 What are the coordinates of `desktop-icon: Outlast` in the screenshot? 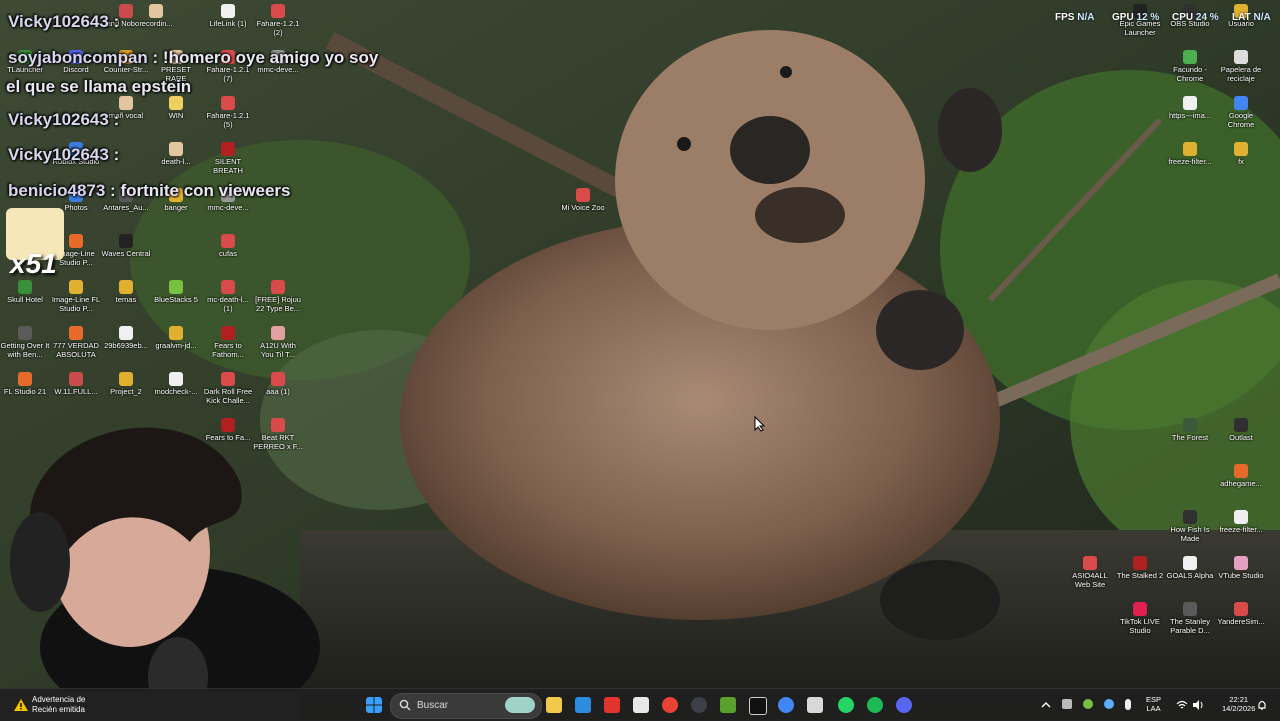 It's located at (1241, 430).